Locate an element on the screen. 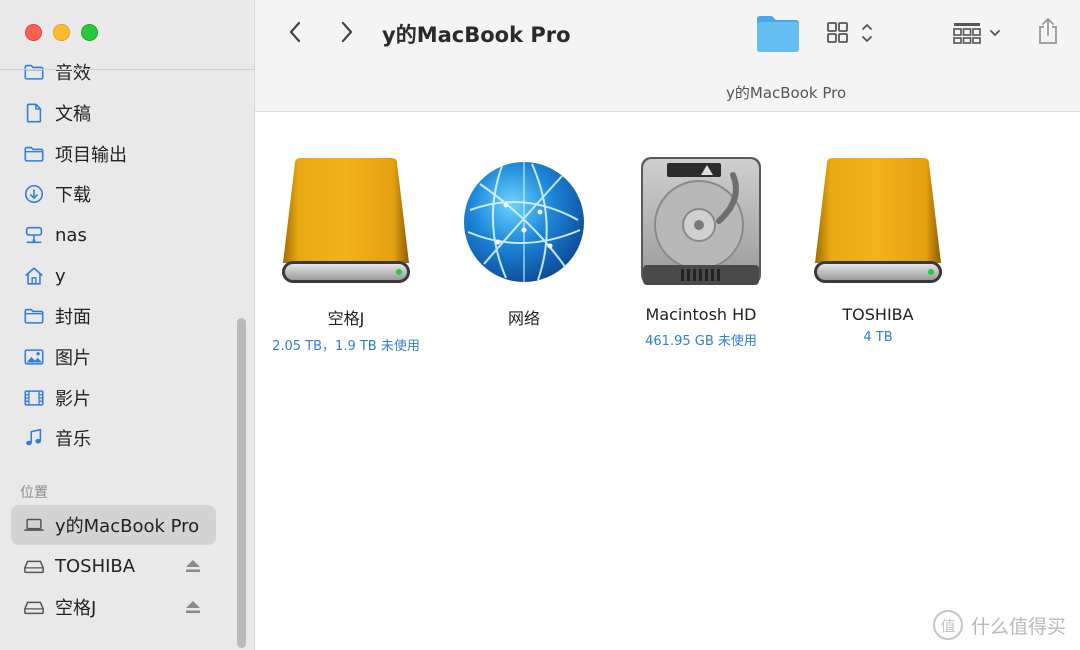 Image resolution: width=1080 pixels, height=650 pixels. toolbar: y的MacBook Pro y的MacBook Pro is located at coordinates (667, 56).